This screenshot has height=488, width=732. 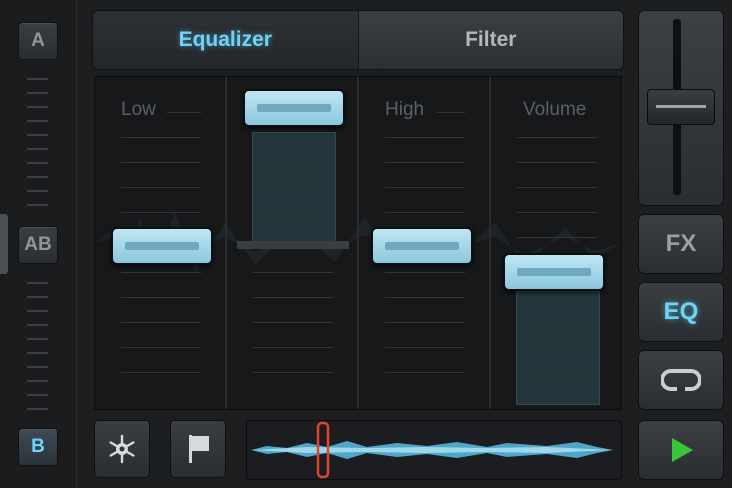 I want to click on play-icon, so click(x=682, y=450).